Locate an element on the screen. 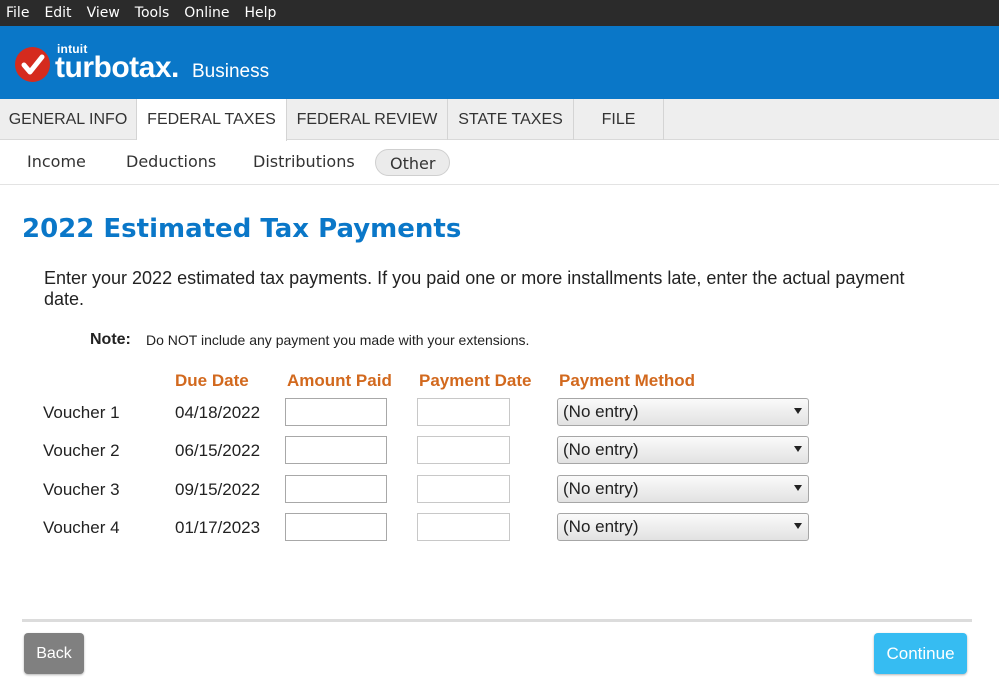 This screenshot has height=693, width=999. back-button: Back is located at coordinates (54, 653).